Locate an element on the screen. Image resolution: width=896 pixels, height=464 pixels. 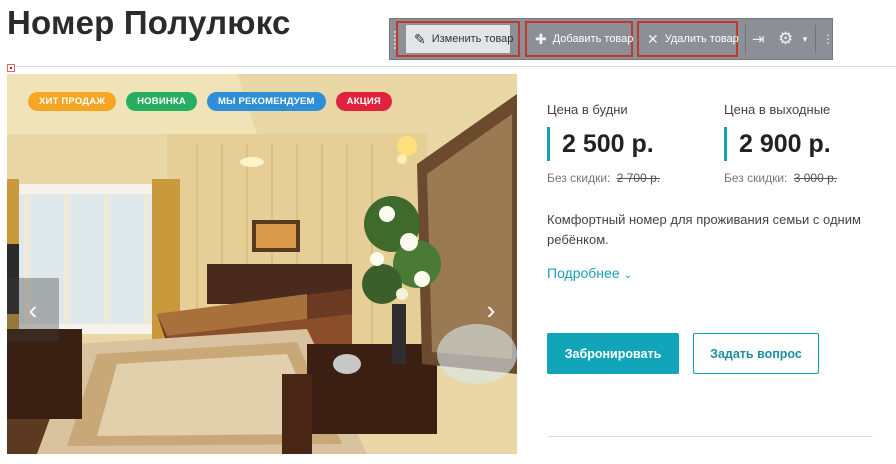
weekday-old-price: 2 700 р. is located at coordinates (638, 178).